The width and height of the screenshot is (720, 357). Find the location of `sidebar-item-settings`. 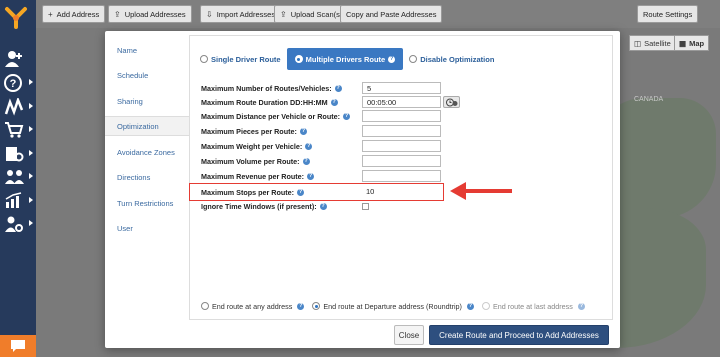

sidebar-item-settings is located at coordinates (19, 224).